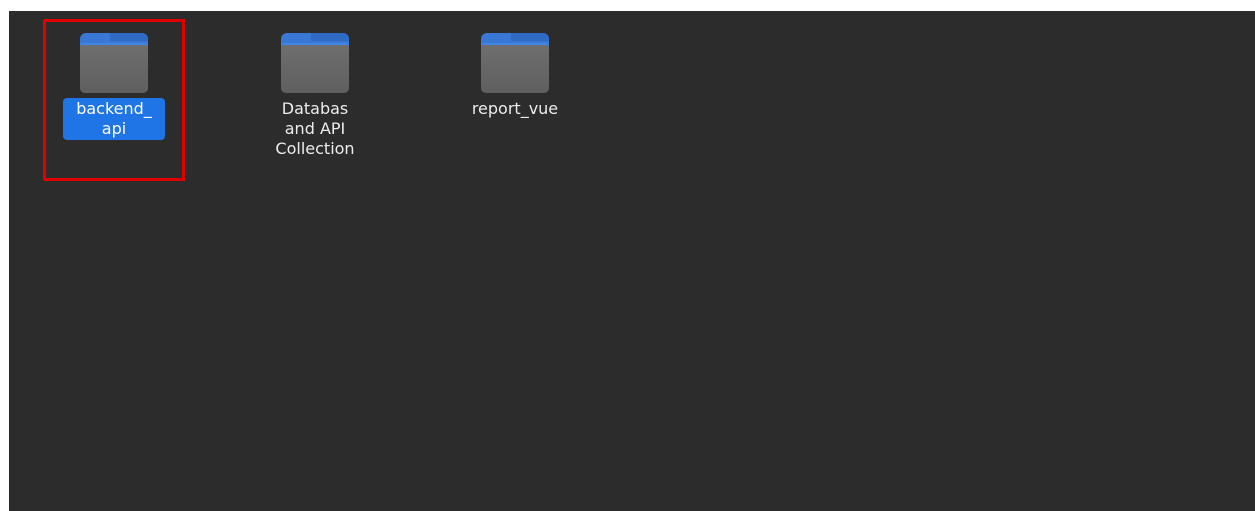 The width and height of the screenshot is (1255, 511). I want to click on folder-label: report_vue, so click(515, 108).